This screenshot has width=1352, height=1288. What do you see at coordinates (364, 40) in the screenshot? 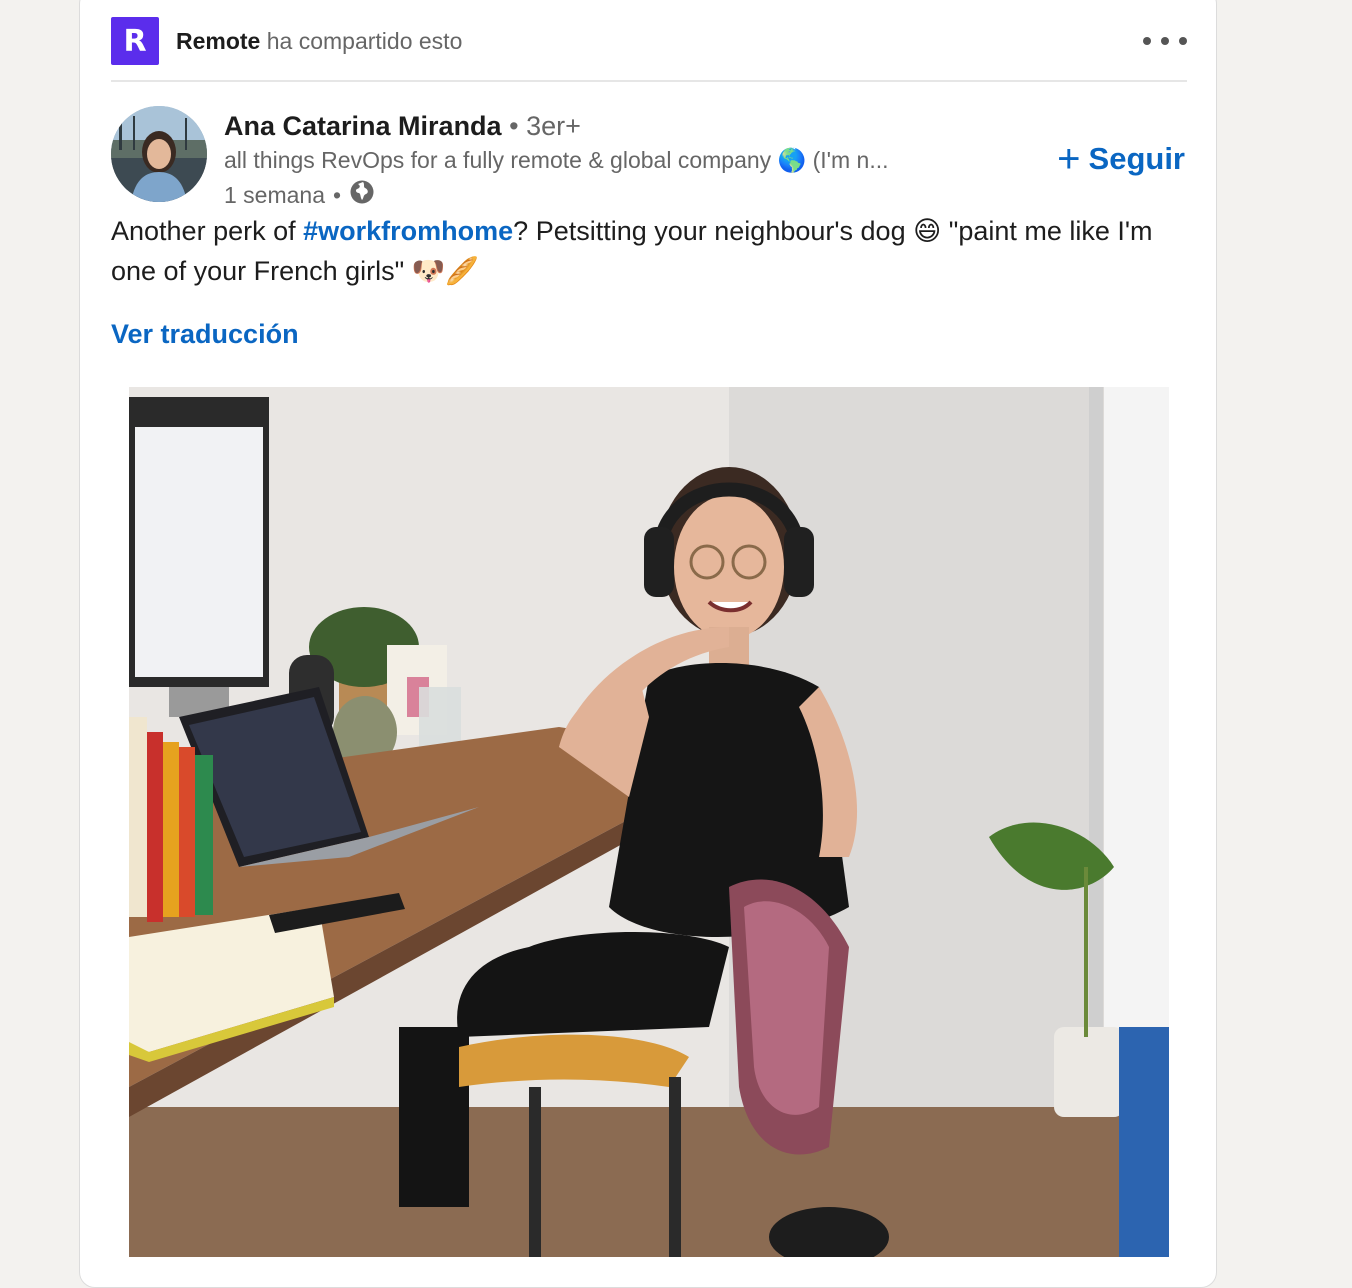
I see `shared-by-label: ha compartido esto` at bounding box center [364, 40].